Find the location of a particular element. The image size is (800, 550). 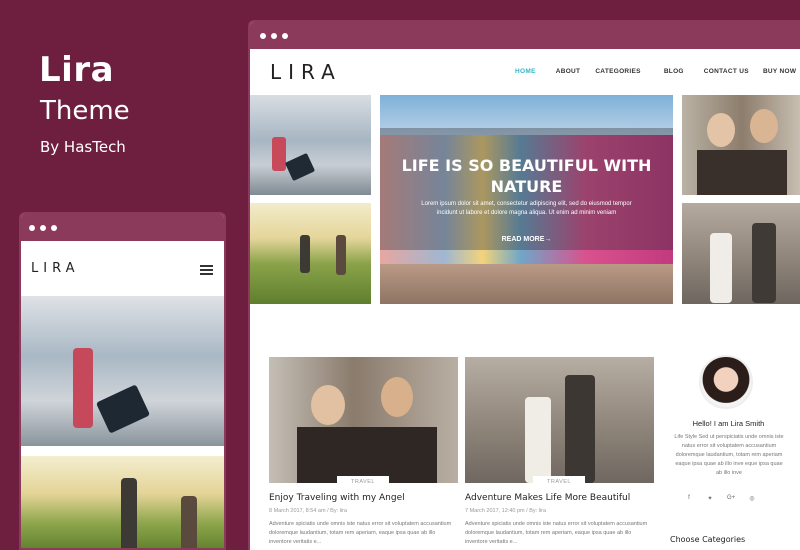

nav-item-about: ABOUT is located at coordinates (568, 71).